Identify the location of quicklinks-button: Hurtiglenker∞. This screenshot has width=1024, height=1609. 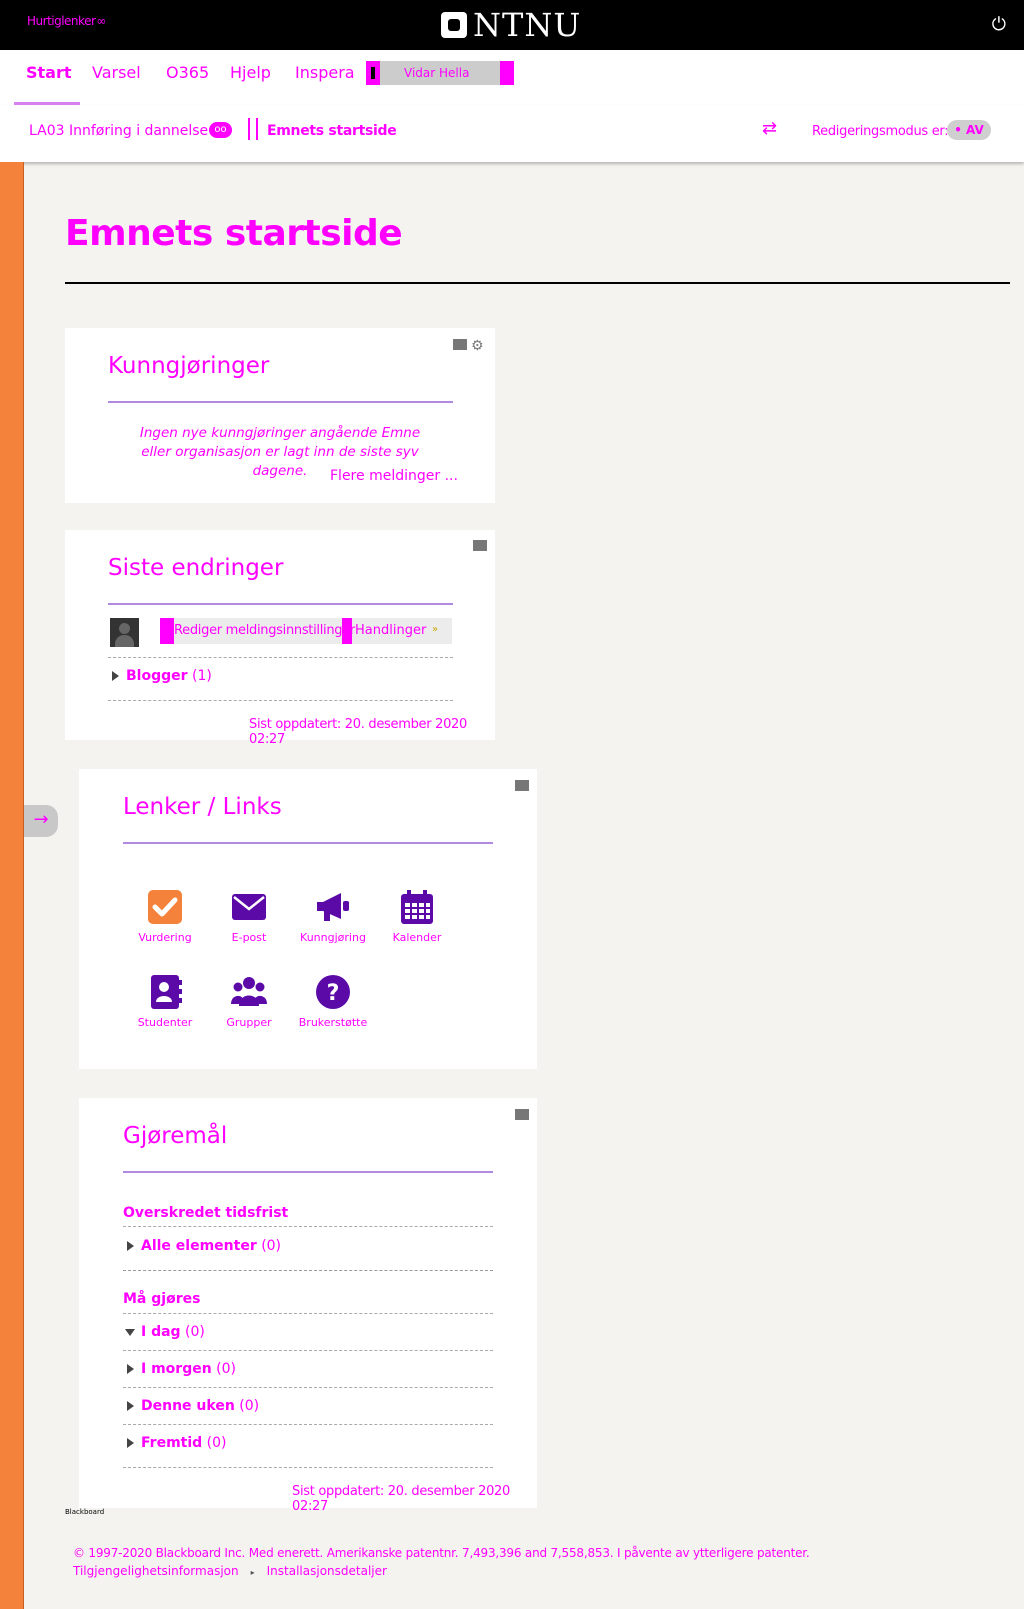
(66, 21).